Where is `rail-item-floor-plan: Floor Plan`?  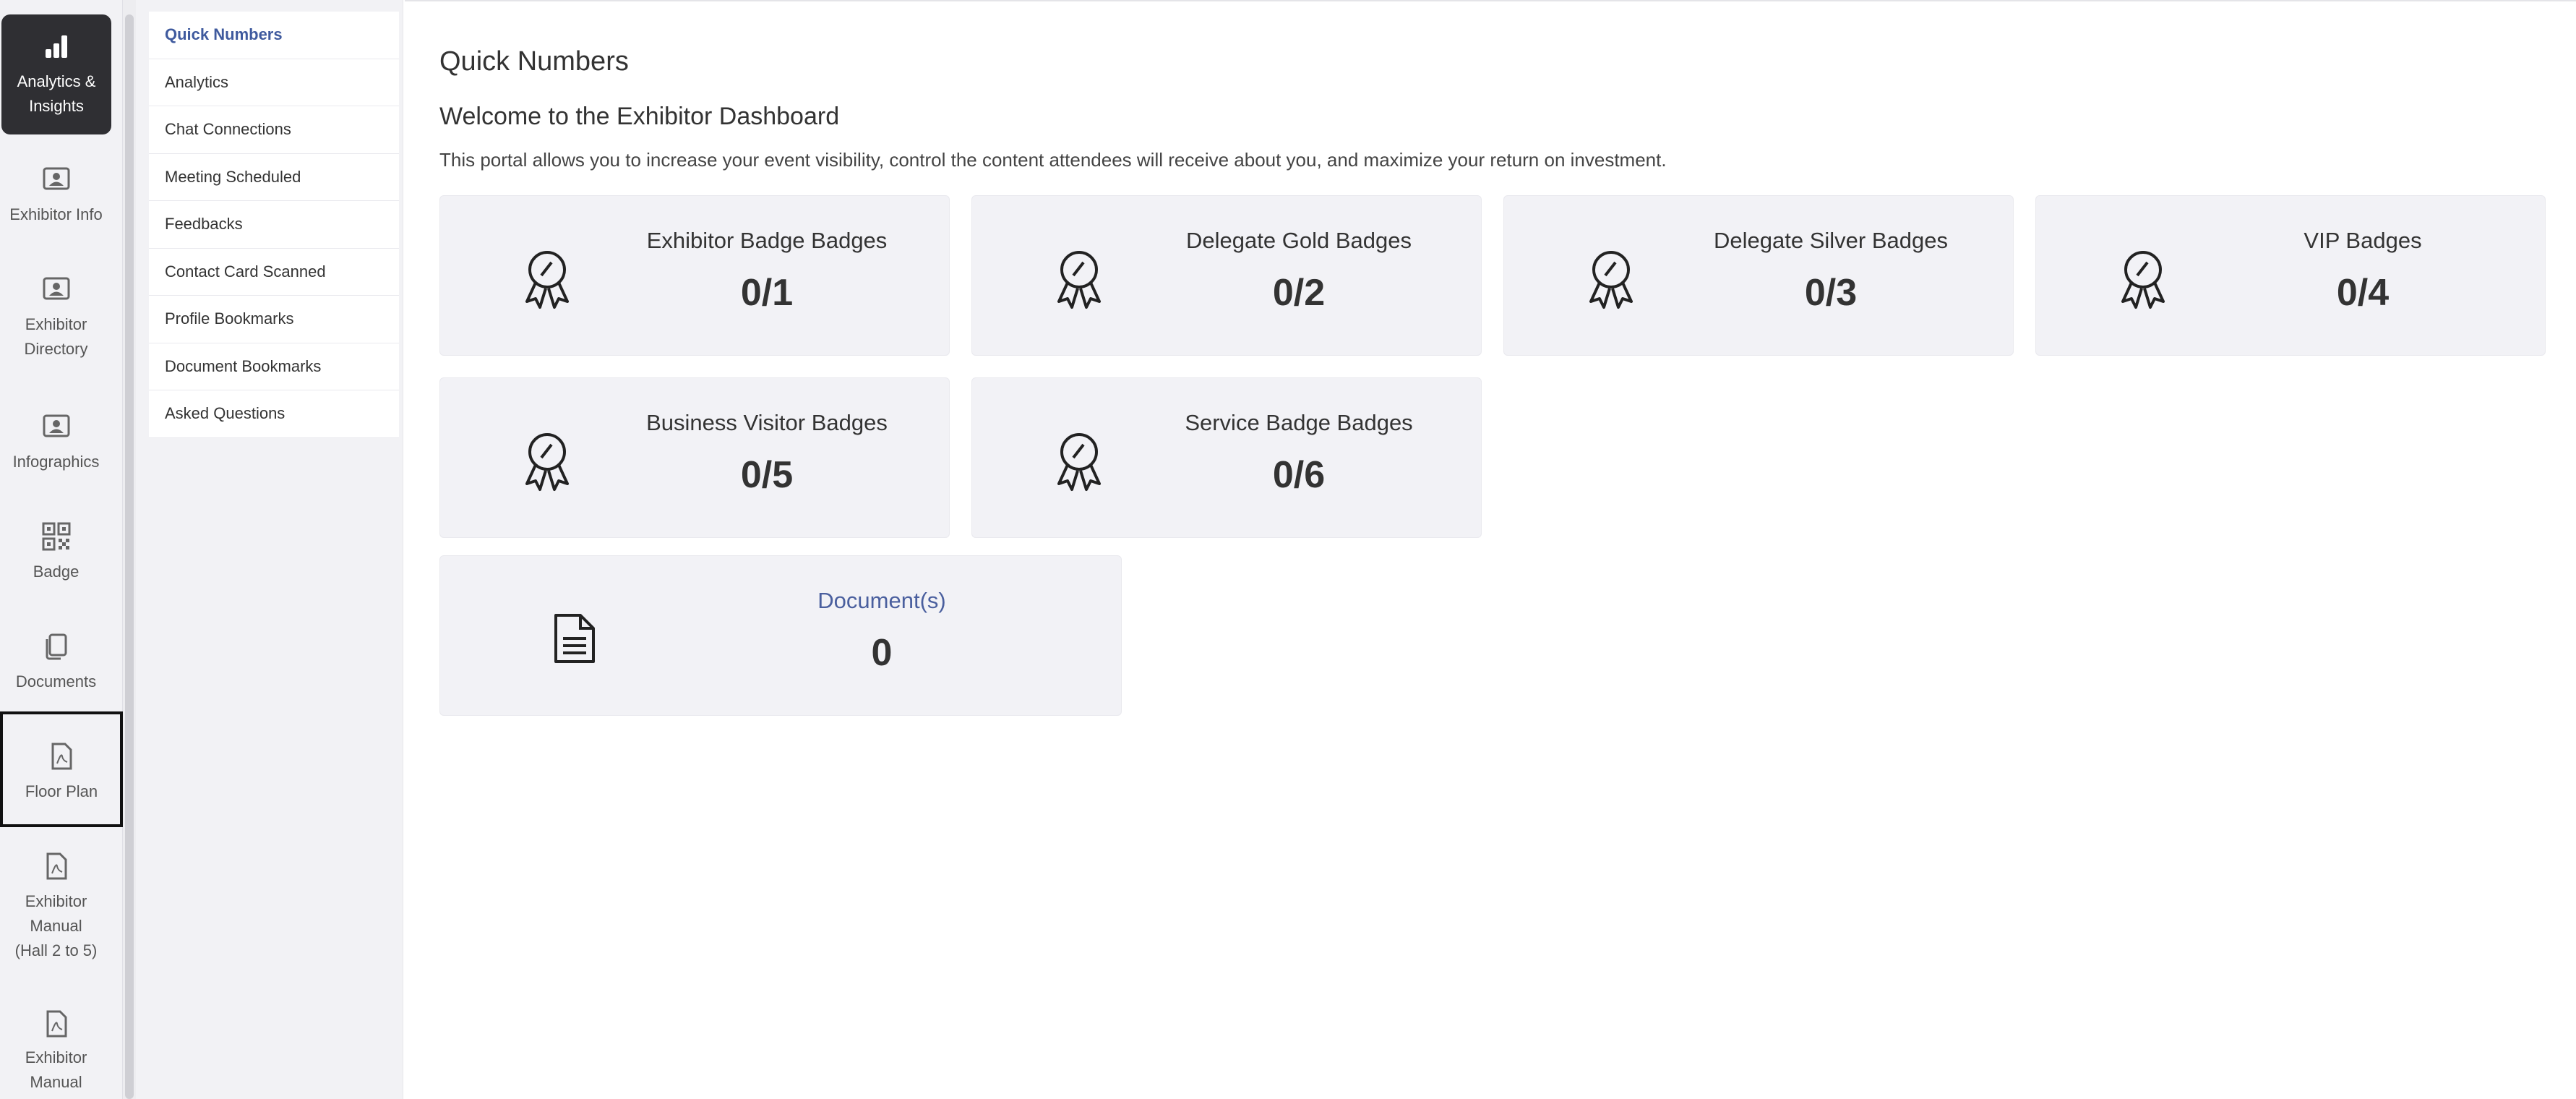
rail-item-floor-plan: Floor Plan is located at coordinates (62, 769).